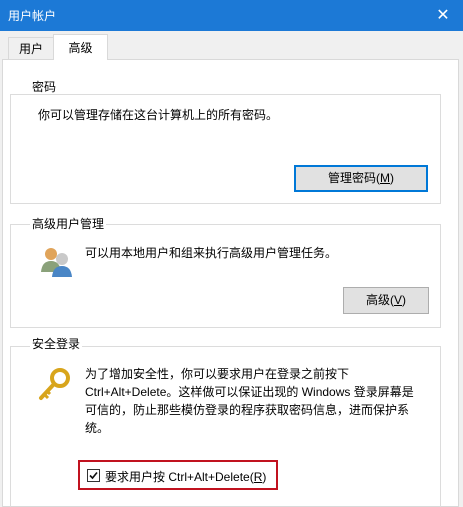  I want to click on passwords-group-label: 密码, so click(44, 87).